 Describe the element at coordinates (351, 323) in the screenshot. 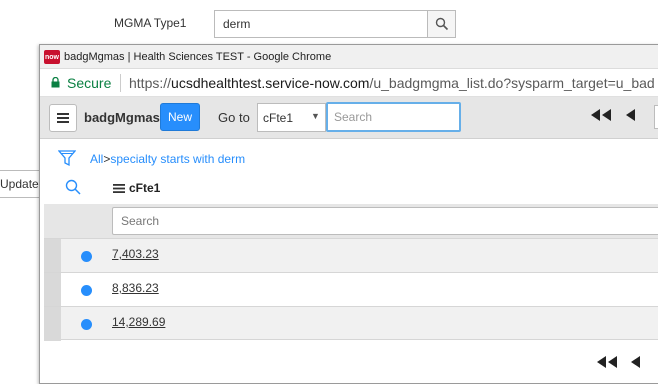

I see `table-row: 14,289.69` at that location.